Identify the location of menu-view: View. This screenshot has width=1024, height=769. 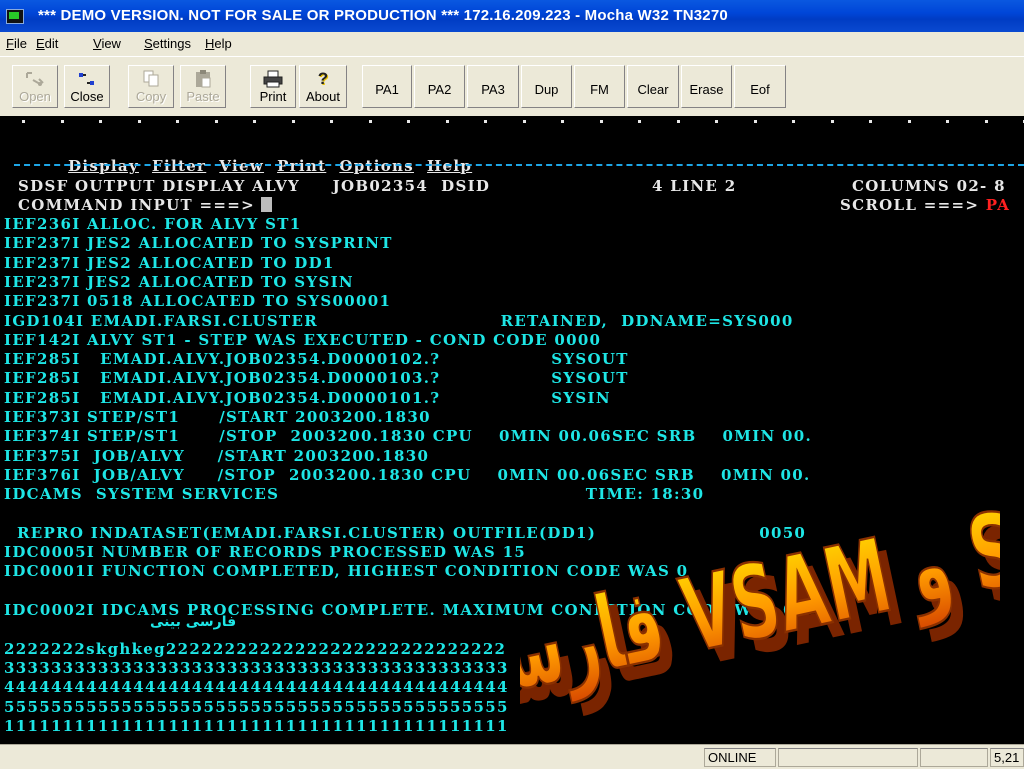
(107, 43).